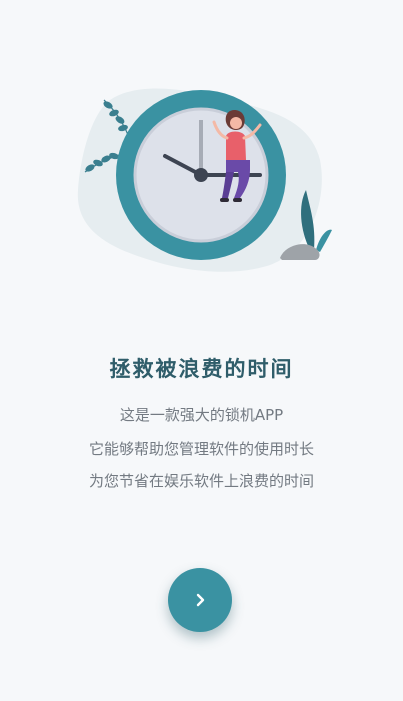  What do you see at coordinates (201, 369) in the screenshot?
I see `page-title: 拯救被浪费的时间` at bounding box center [201, 369].